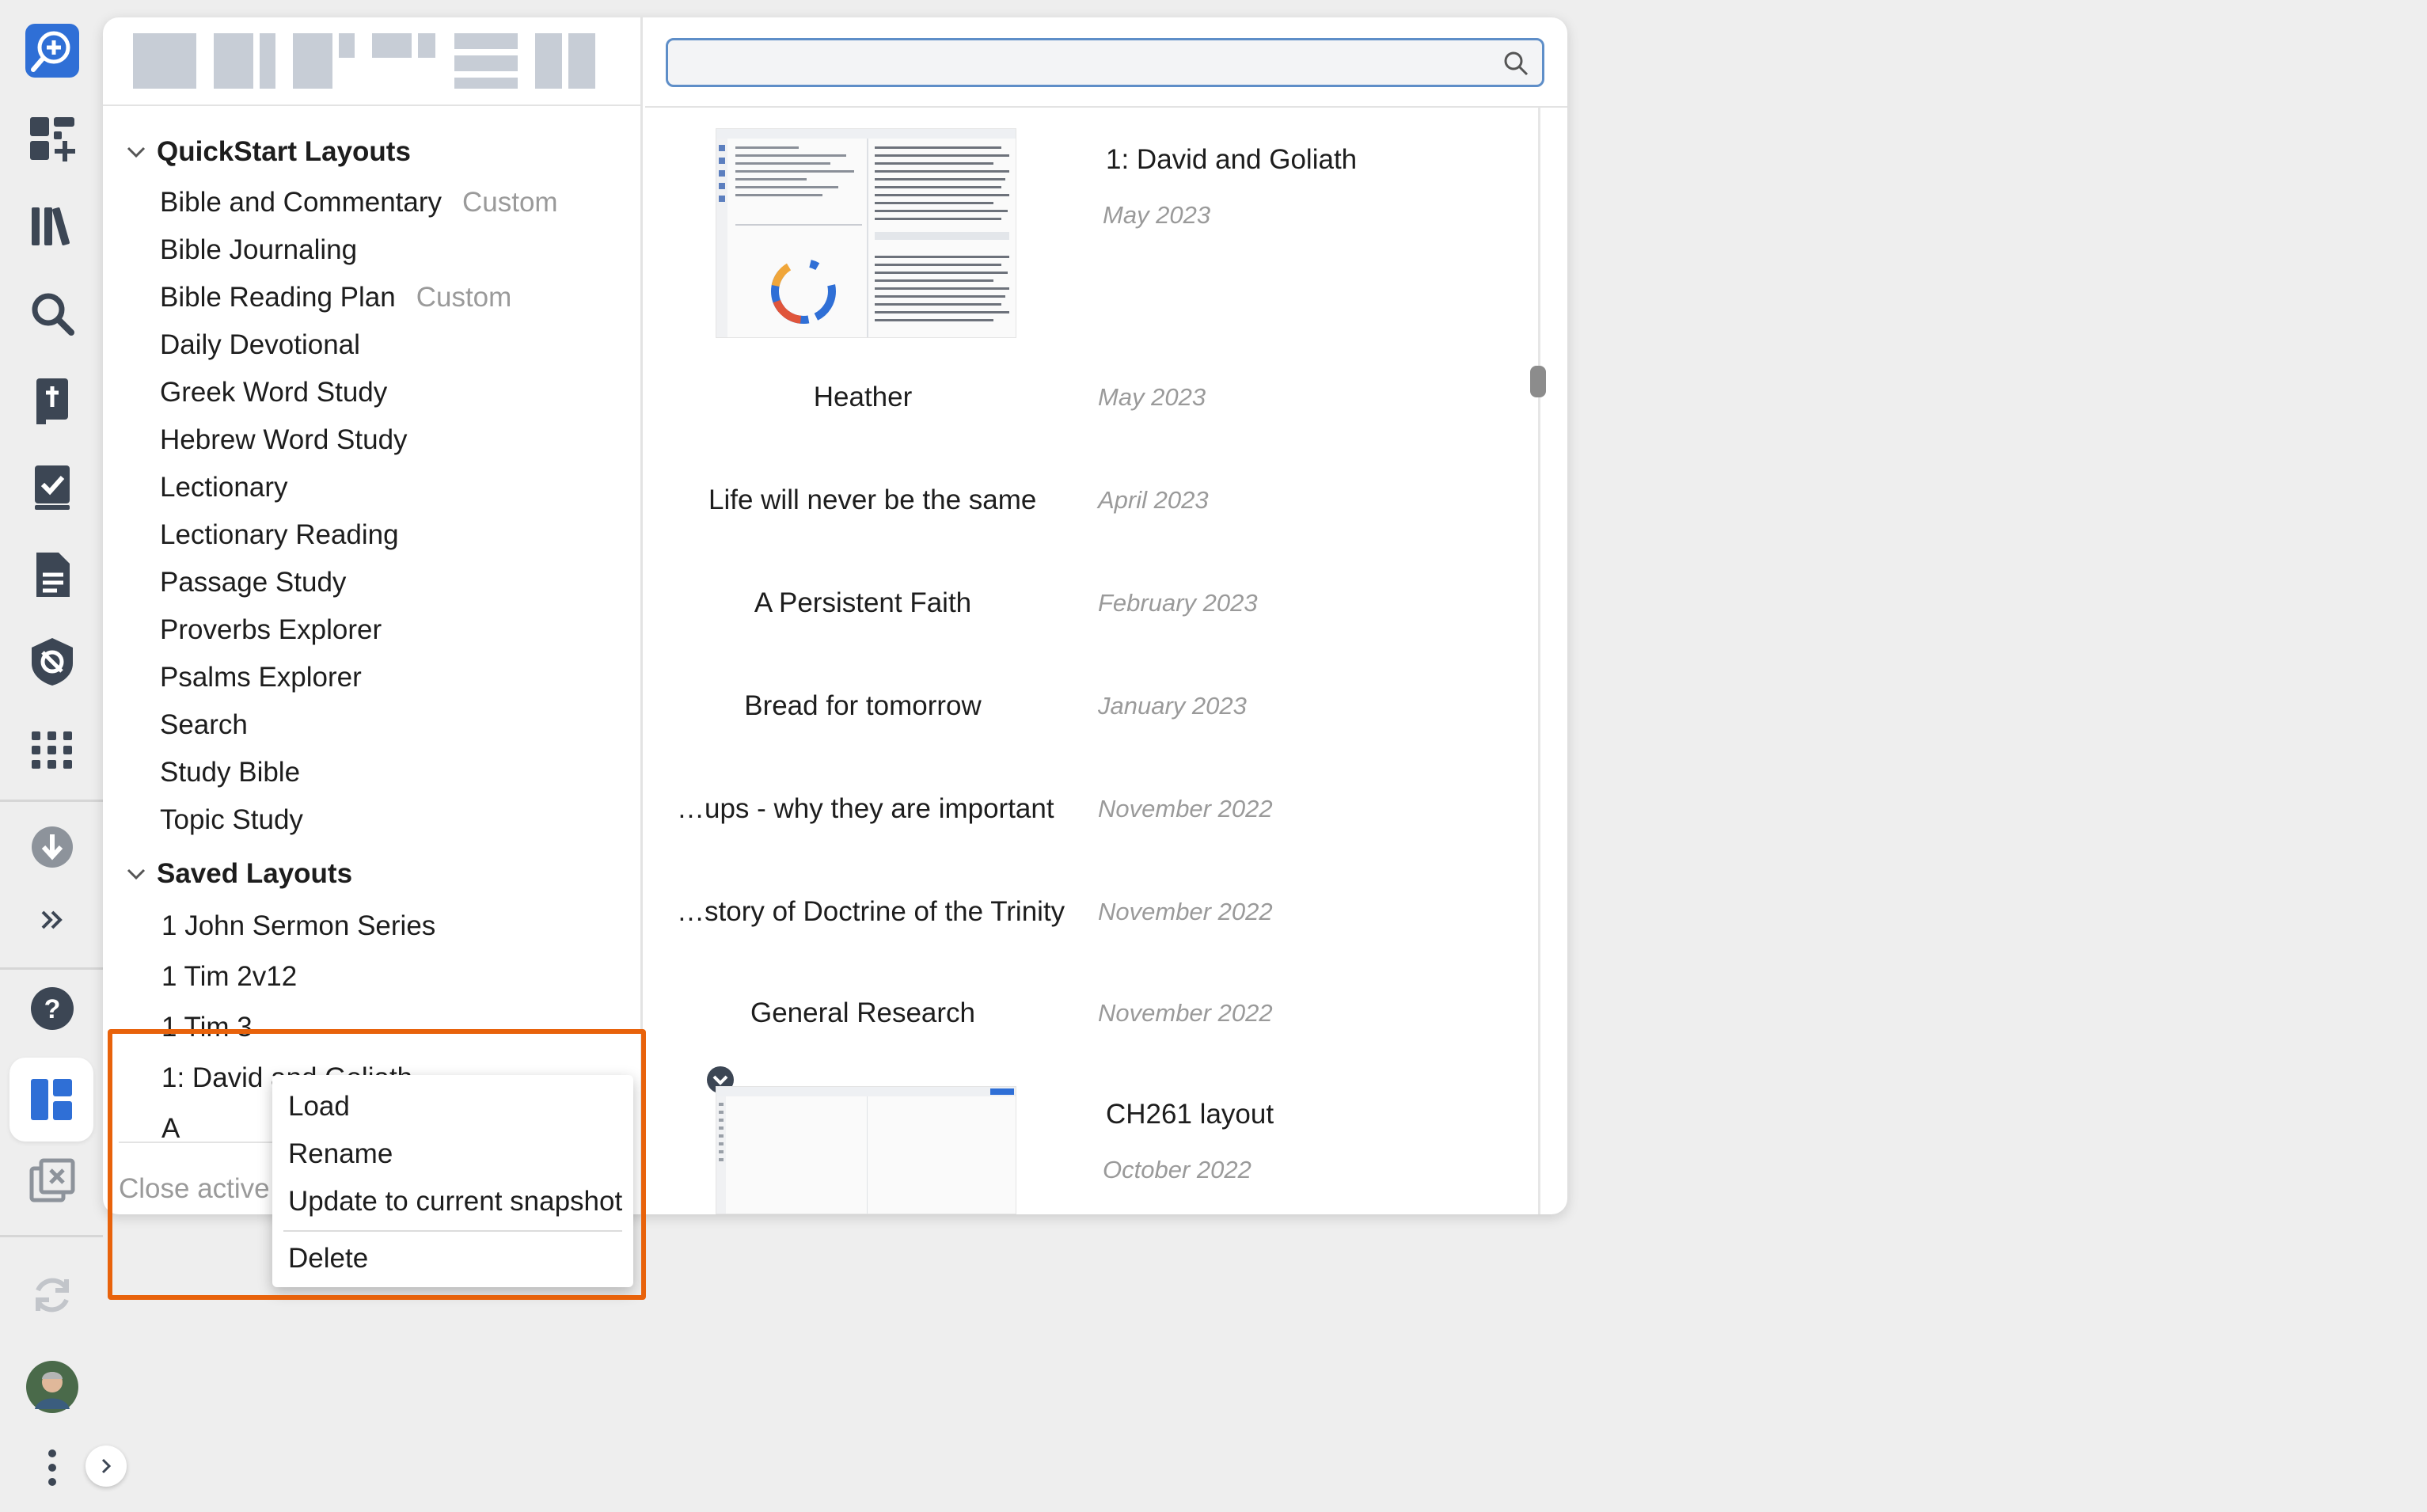 The image size is (2427, 1512). I want to click on layout-template-toolbar, so click(373, 61).